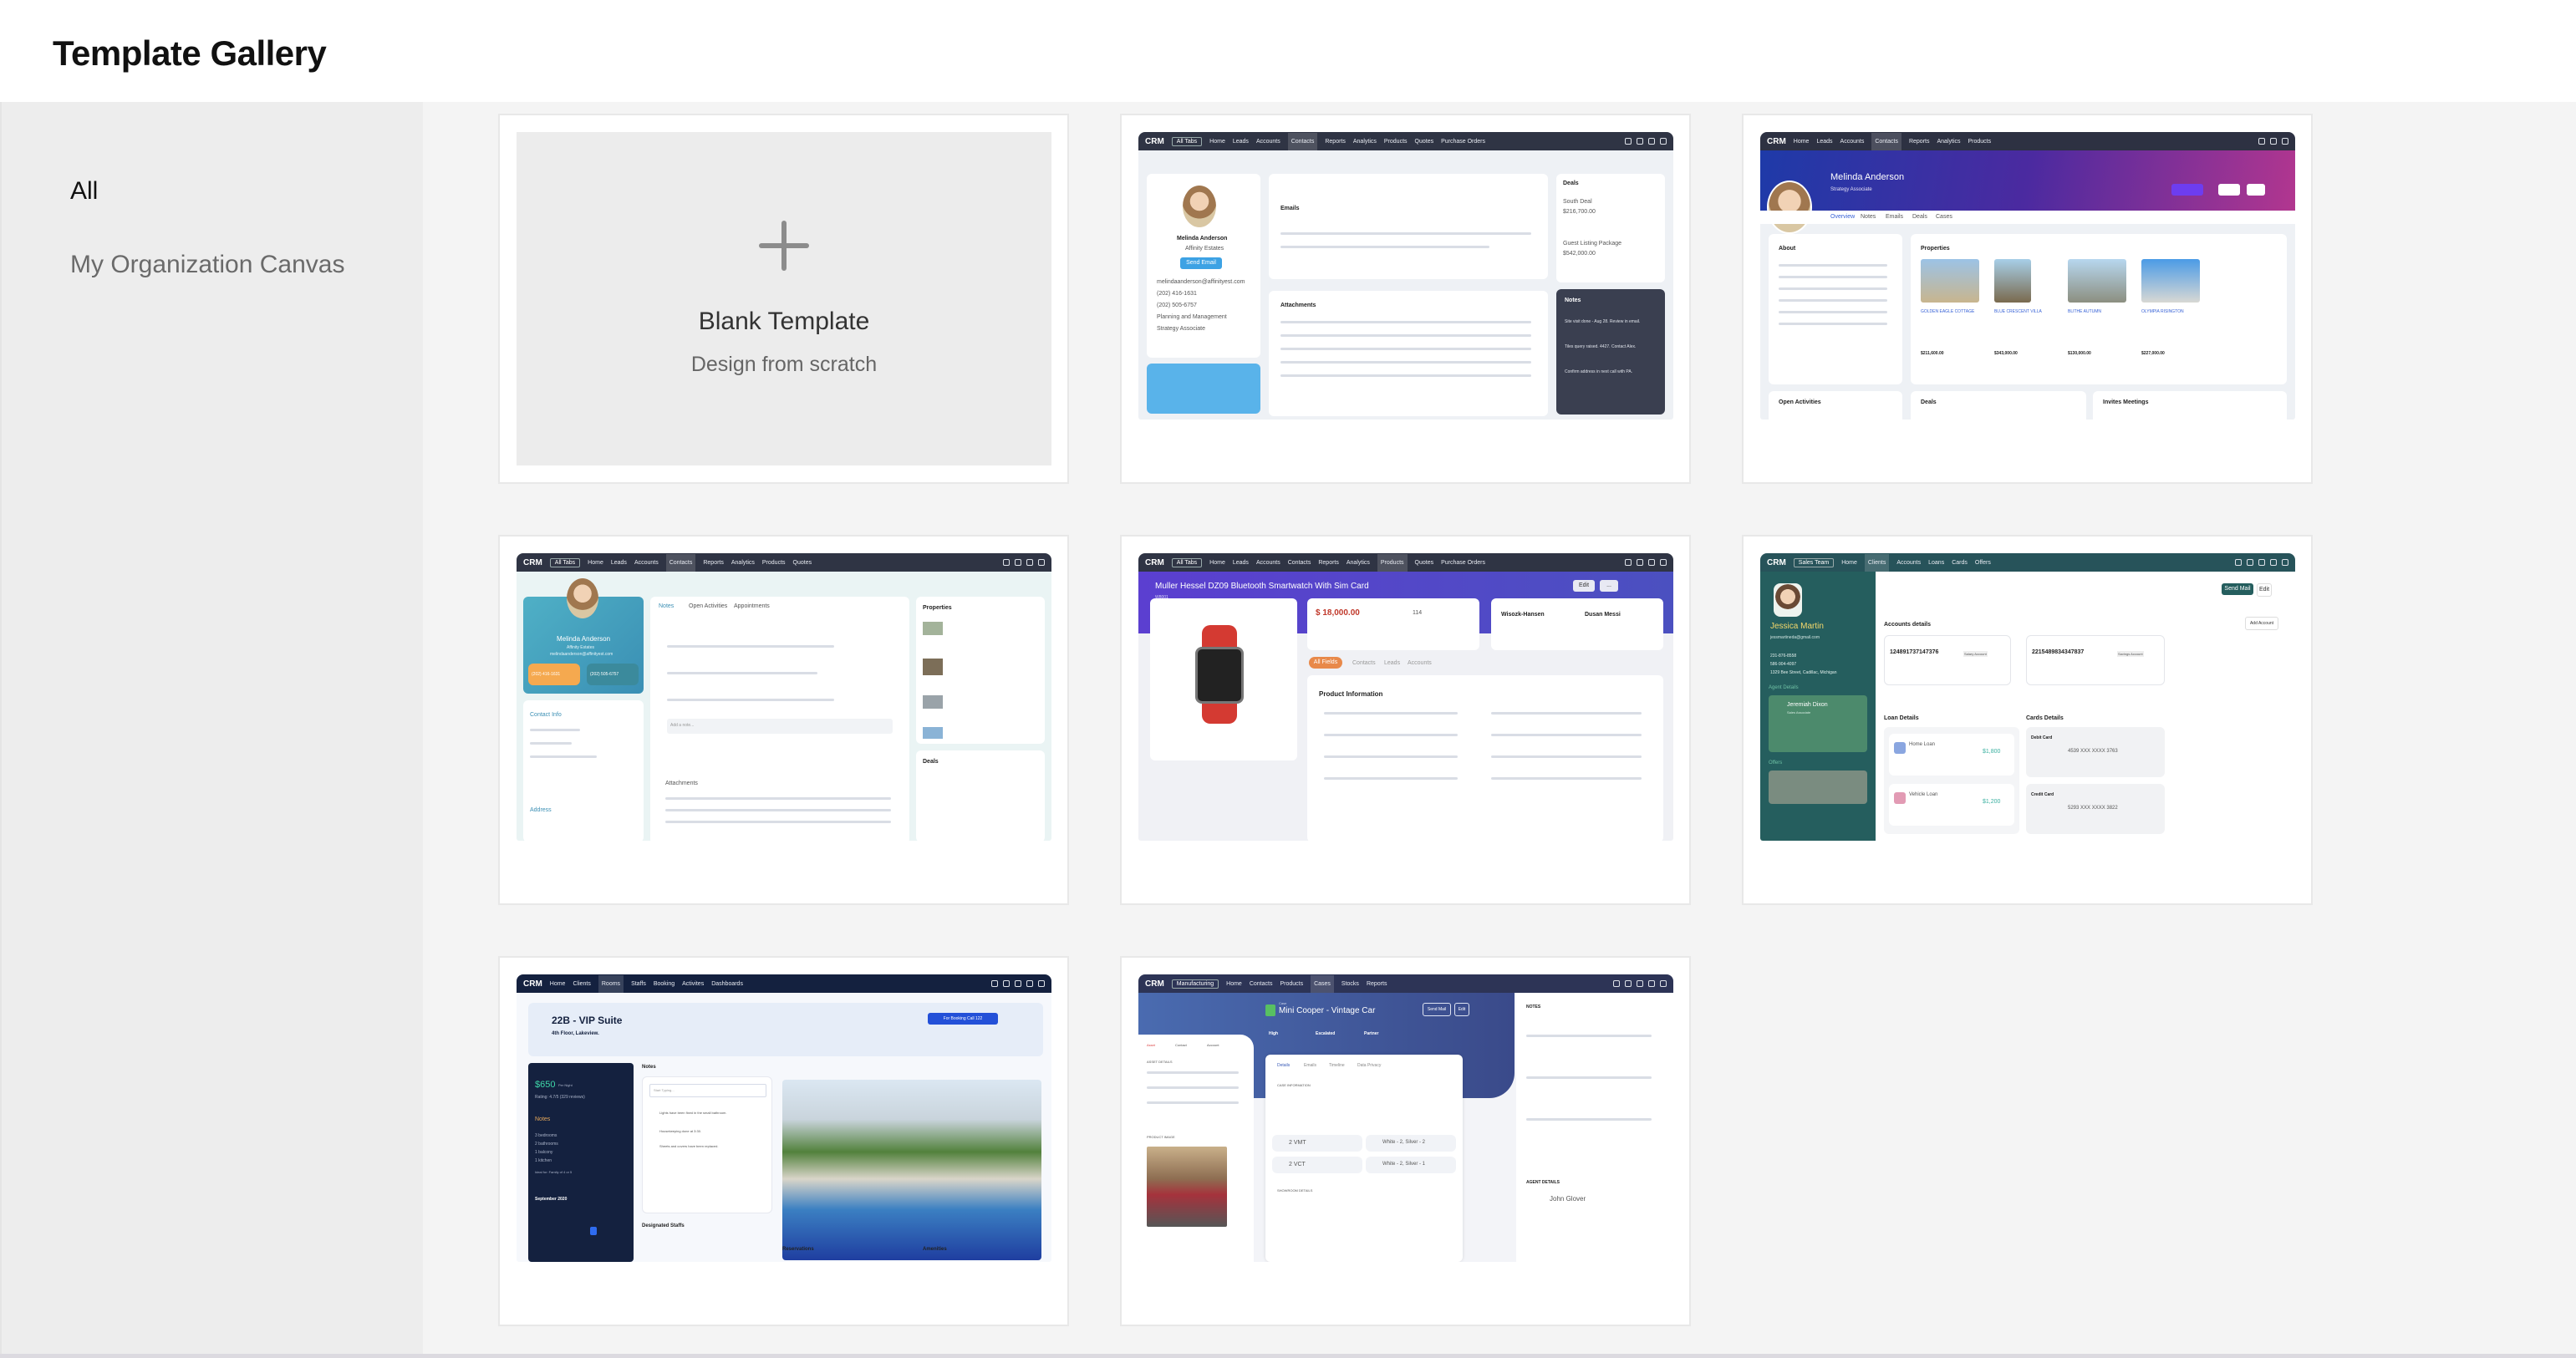 The height and width of the screenshot is (1358, 2576). I want to click on room-detail: 3 bedrooms, so click(546, 1135).